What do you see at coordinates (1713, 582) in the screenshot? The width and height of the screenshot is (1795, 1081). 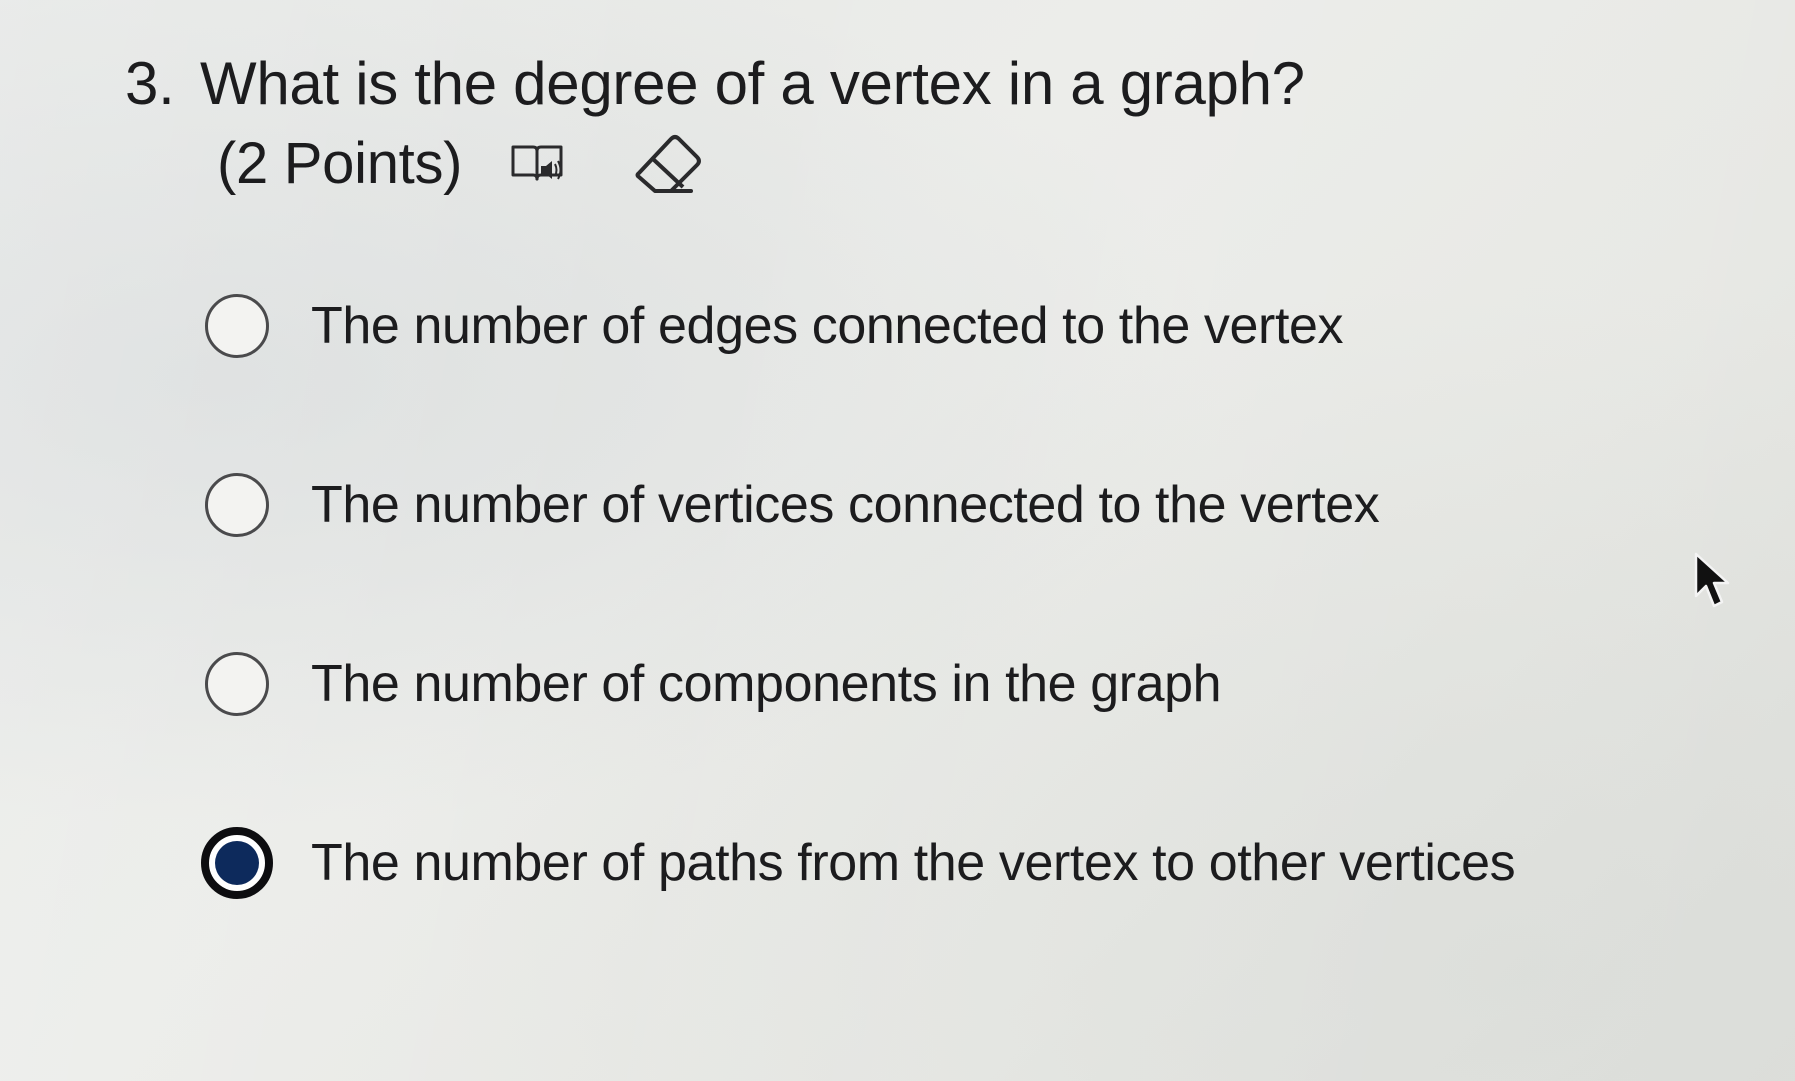 I see `mouse-pointer-icon` at bounding box center [1713, 582].